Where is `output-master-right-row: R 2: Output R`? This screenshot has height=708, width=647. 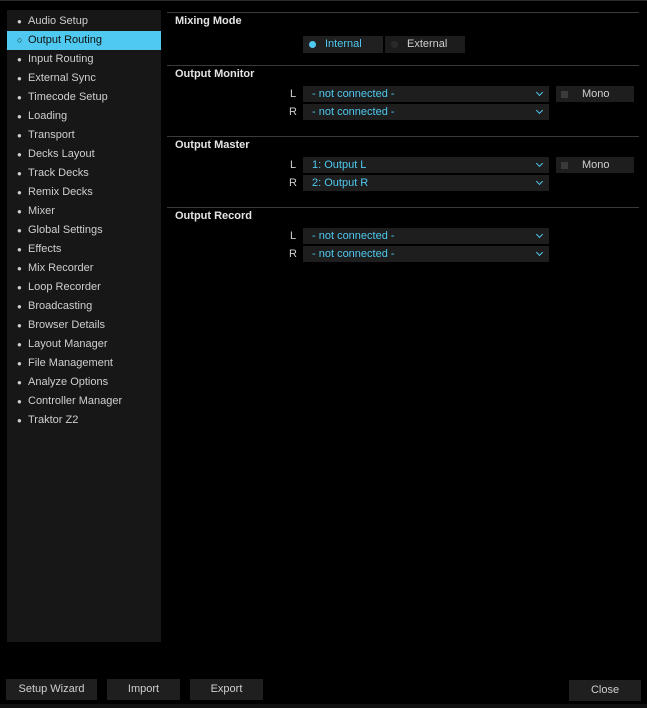 output-master-right-row: R 2: Output R is located at coordinates (403, 183).